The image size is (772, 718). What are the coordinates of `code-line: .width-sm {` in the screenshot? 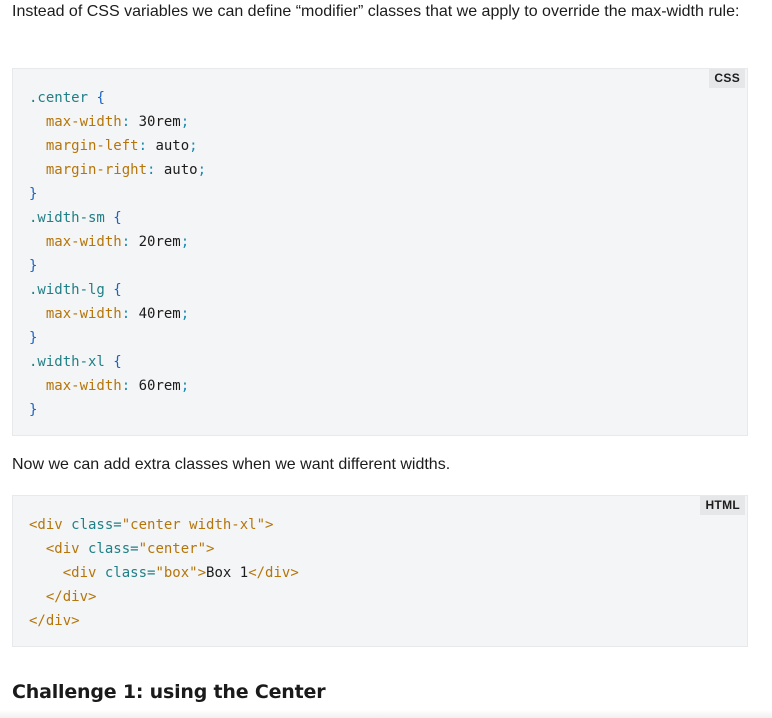 It's located at (117, 218).